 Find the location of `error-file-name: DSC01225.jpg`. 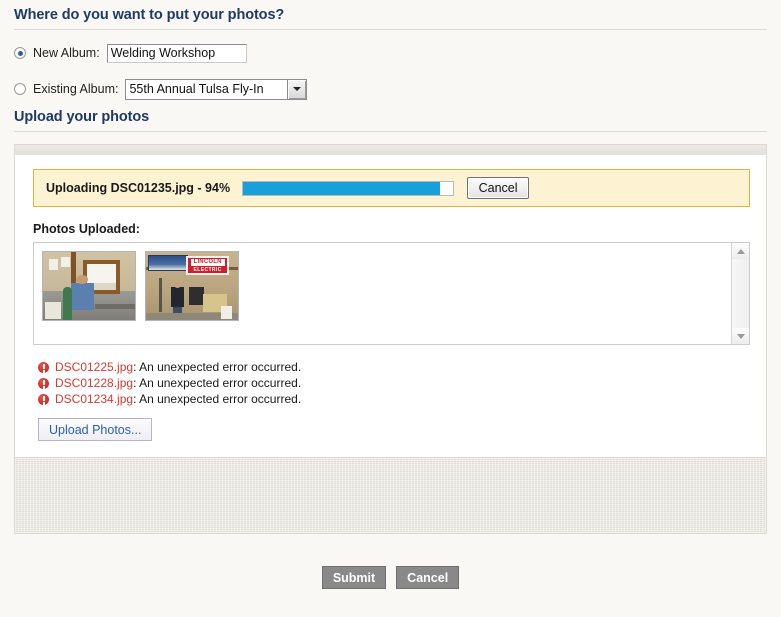

error-file-name: DSC01225.jpg is located at coordinates (94, 367).